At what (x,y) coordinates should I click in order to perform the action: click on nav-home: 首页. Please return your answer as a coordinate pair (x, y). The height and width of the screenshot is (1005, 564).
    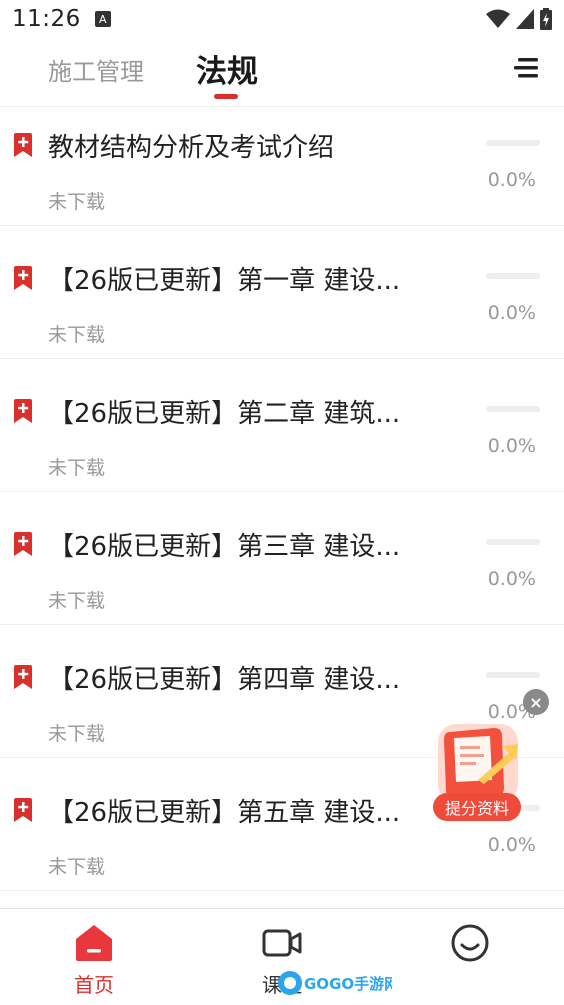
    Looking at the image, I should click on (94, 957).